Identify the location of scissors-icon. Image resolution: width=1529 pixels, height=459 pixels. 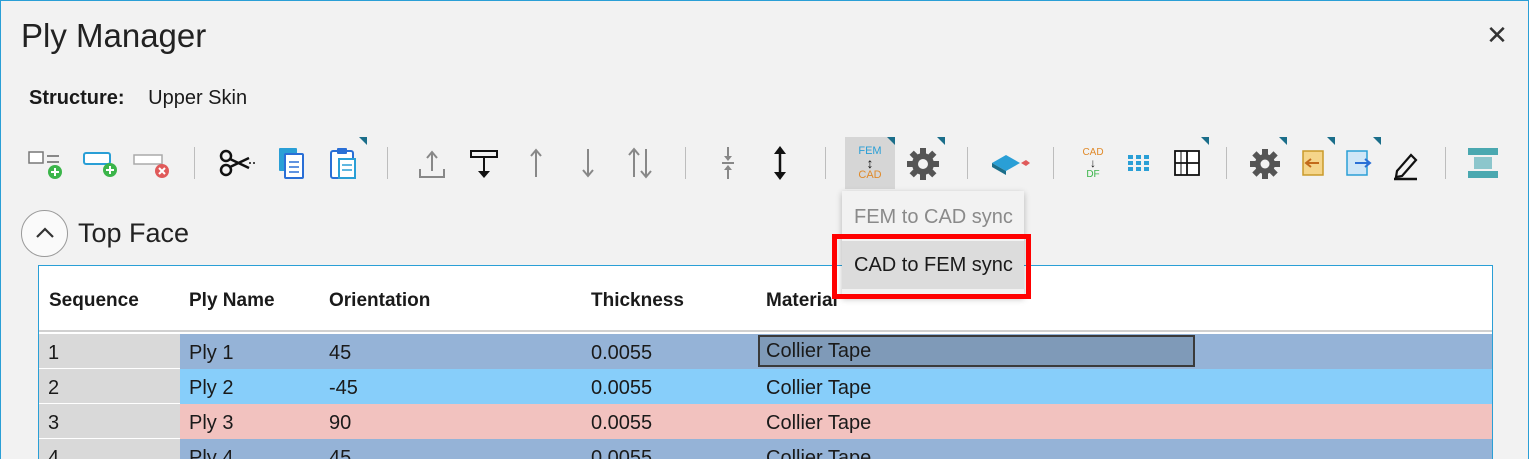
(237, 163).